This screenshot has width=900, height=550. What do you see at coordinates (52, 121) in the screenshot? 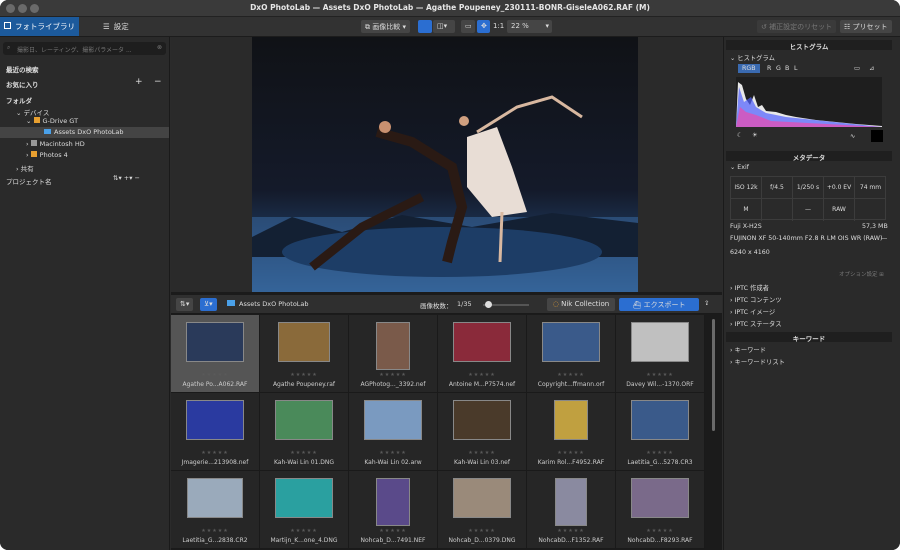
I see `tree-gdrive: ⌄ G-Drive GT` at bounding box center [52, 121].